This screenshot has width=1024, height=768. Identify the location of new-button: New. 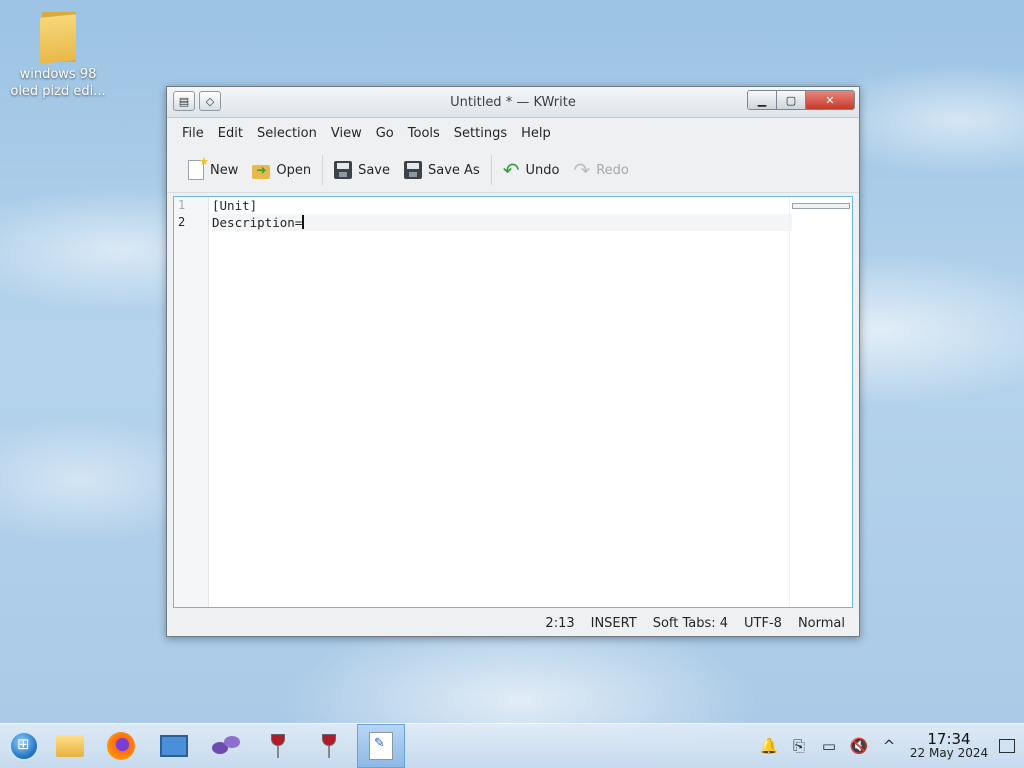
(213, 170).